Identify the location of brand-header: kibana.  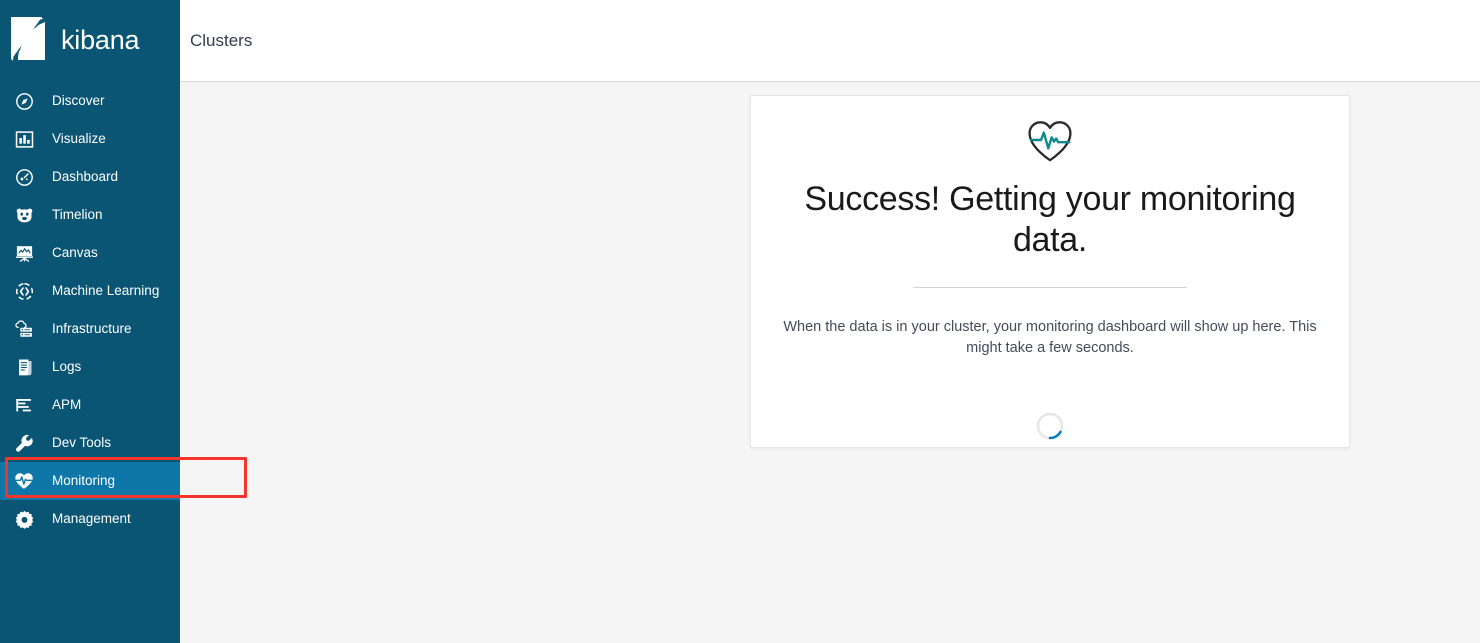
(90, 41).